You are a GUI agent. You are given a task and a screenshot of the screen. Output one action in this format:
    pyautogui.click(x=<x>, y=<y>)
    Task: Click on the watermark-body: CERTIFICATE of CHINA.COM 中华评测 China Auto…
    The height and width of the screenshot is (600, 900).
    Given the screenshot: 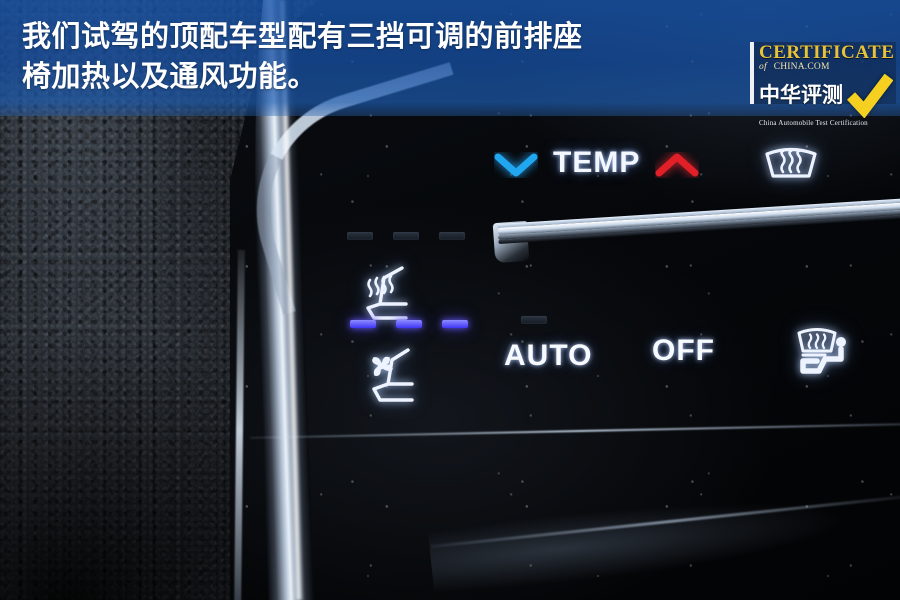 What is the action you would take?
    pyautogui.click(x=827, y=84)
    